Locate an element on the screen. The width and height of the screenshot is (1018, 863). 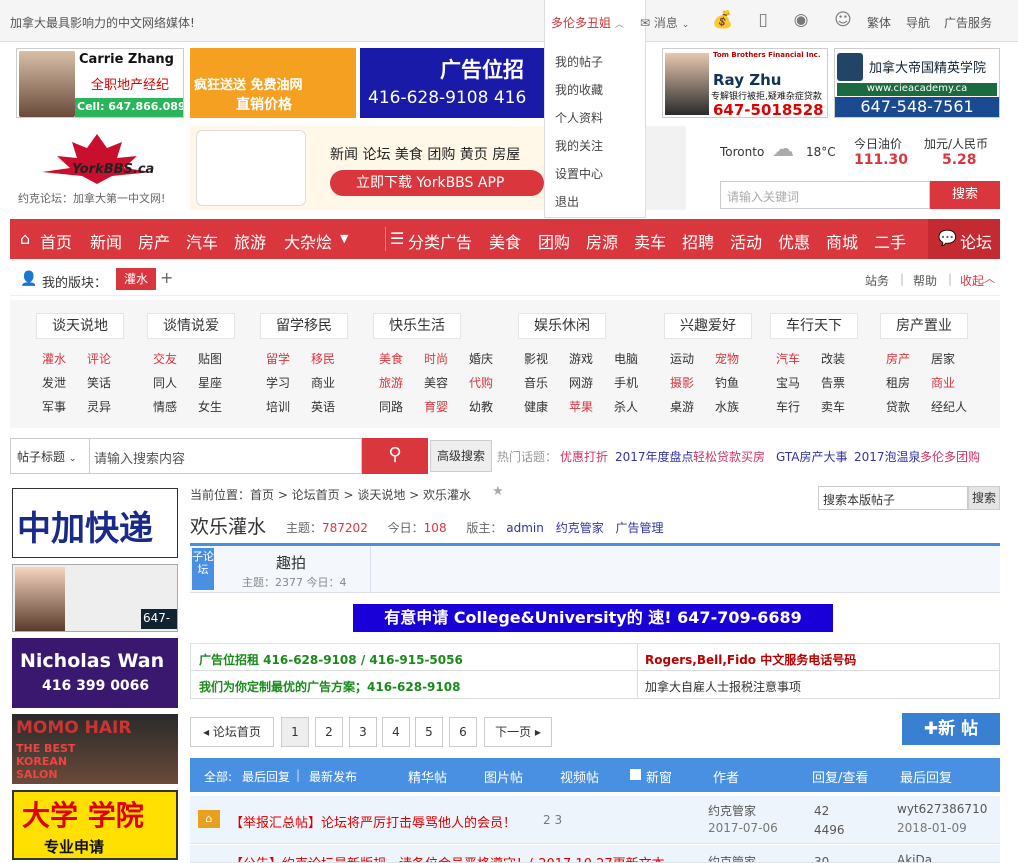
board-search-input: 搜索本版帖子 is located at coordinates (893, 498).